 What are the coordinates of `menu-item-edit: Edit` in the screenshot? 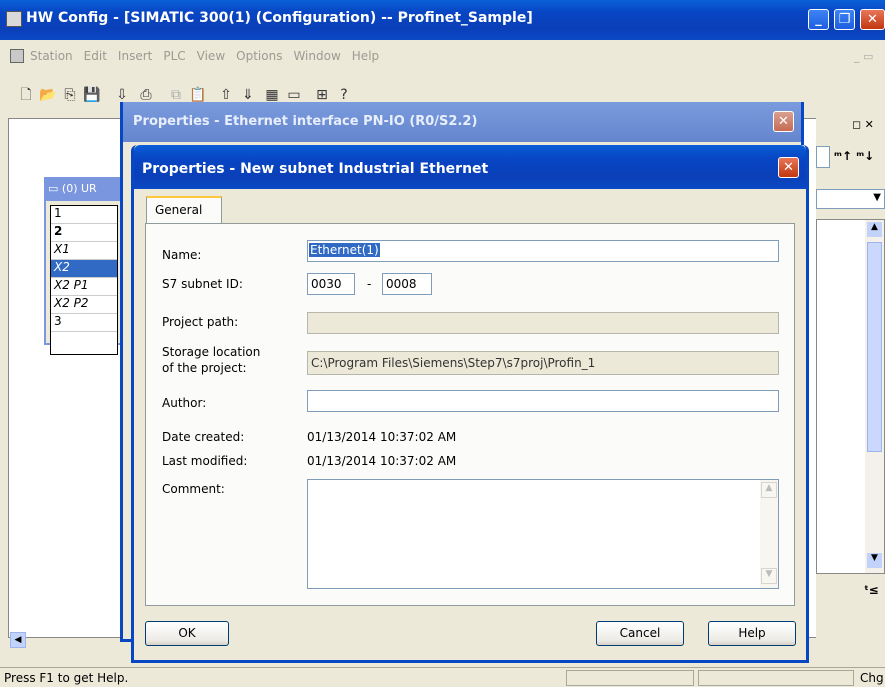 It's located at (95, 56).